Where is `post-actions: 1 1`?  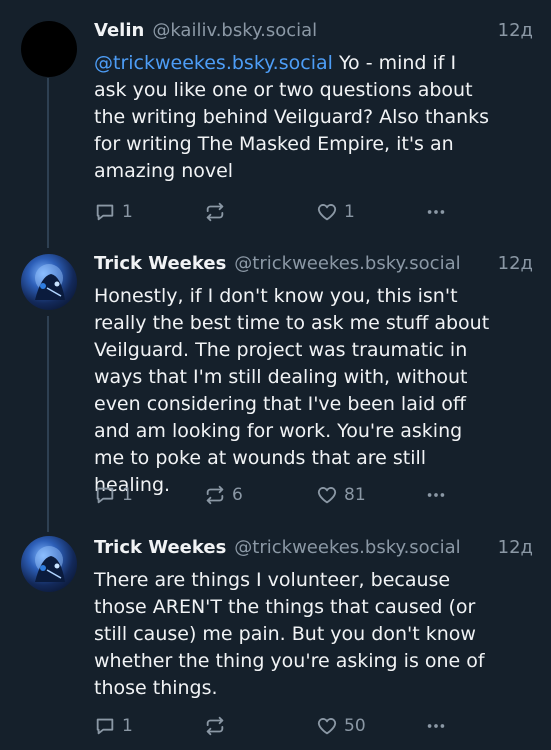
post-actions: 1 1 is located at coordinates (274, 212).